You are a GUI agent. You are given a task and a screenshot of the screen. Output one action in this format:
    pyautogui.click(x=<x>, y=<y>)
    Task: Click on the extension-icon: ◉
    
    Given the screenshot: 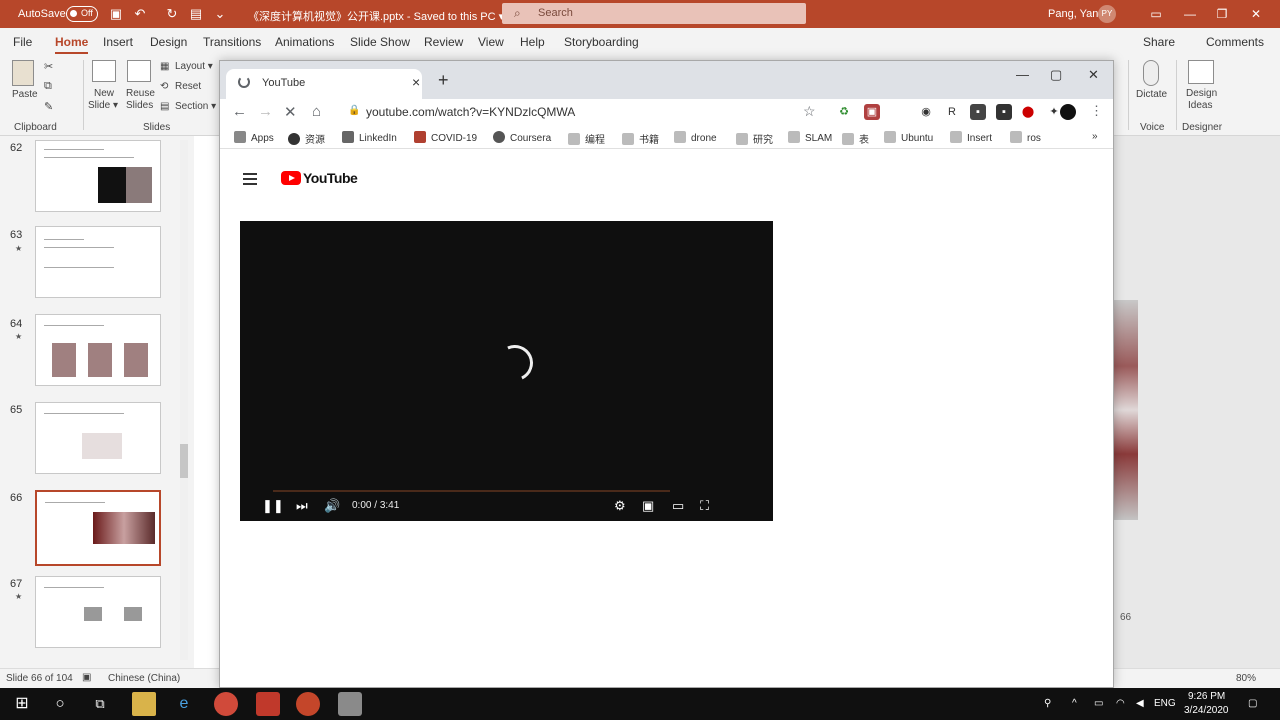 What is the action you would take?
    pyautogui.click(x=926, y=112)
    